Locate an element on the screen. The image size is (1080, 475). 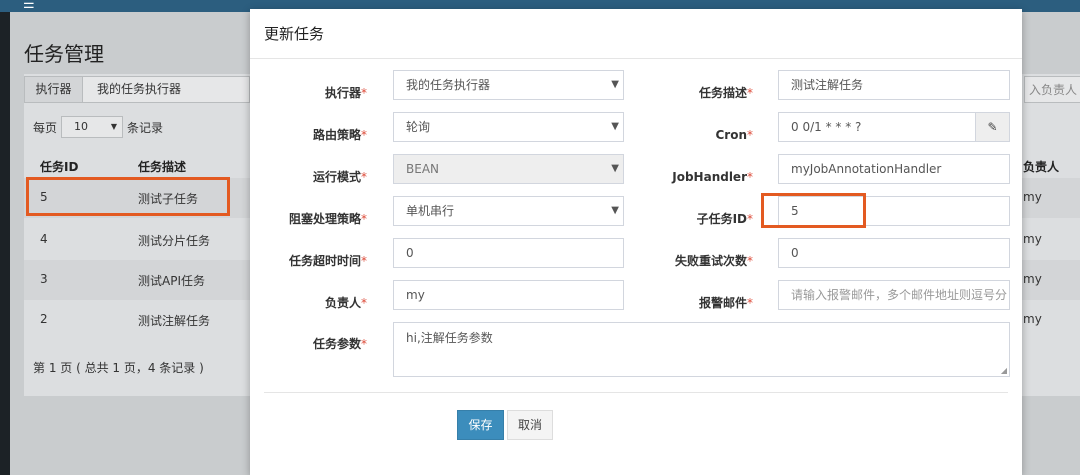
page-size-control: 每页 10 ▼ 条记录 is located at coordinates (98, 128).